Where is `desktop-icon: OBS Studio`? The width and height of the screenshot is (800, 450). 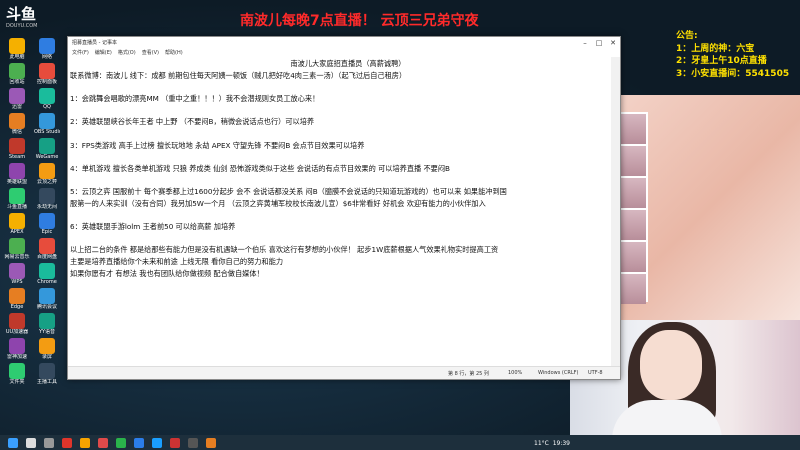 desktop-icon: OBS Studio is located at coordinates (47, 124).